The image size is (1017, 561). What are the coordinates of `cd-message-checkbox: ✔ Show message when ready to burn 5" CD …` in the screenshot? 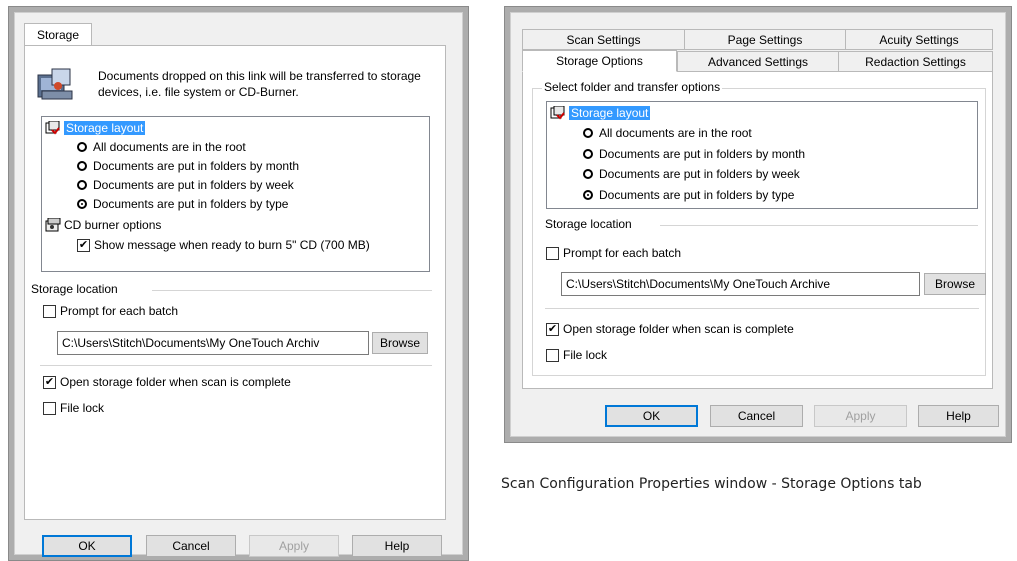 It's located at (223, 245).